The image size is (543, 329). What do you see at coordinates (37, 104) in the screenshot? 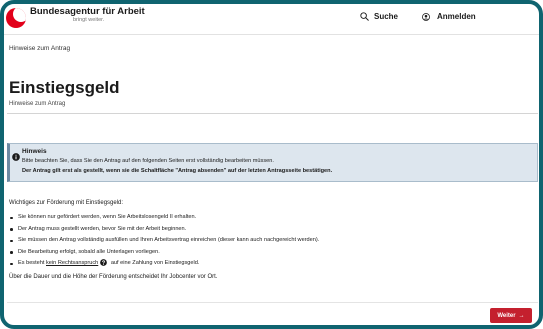
I see `page-subtitle: Hinweise zum Antrag` at bounding box center [37, 104].